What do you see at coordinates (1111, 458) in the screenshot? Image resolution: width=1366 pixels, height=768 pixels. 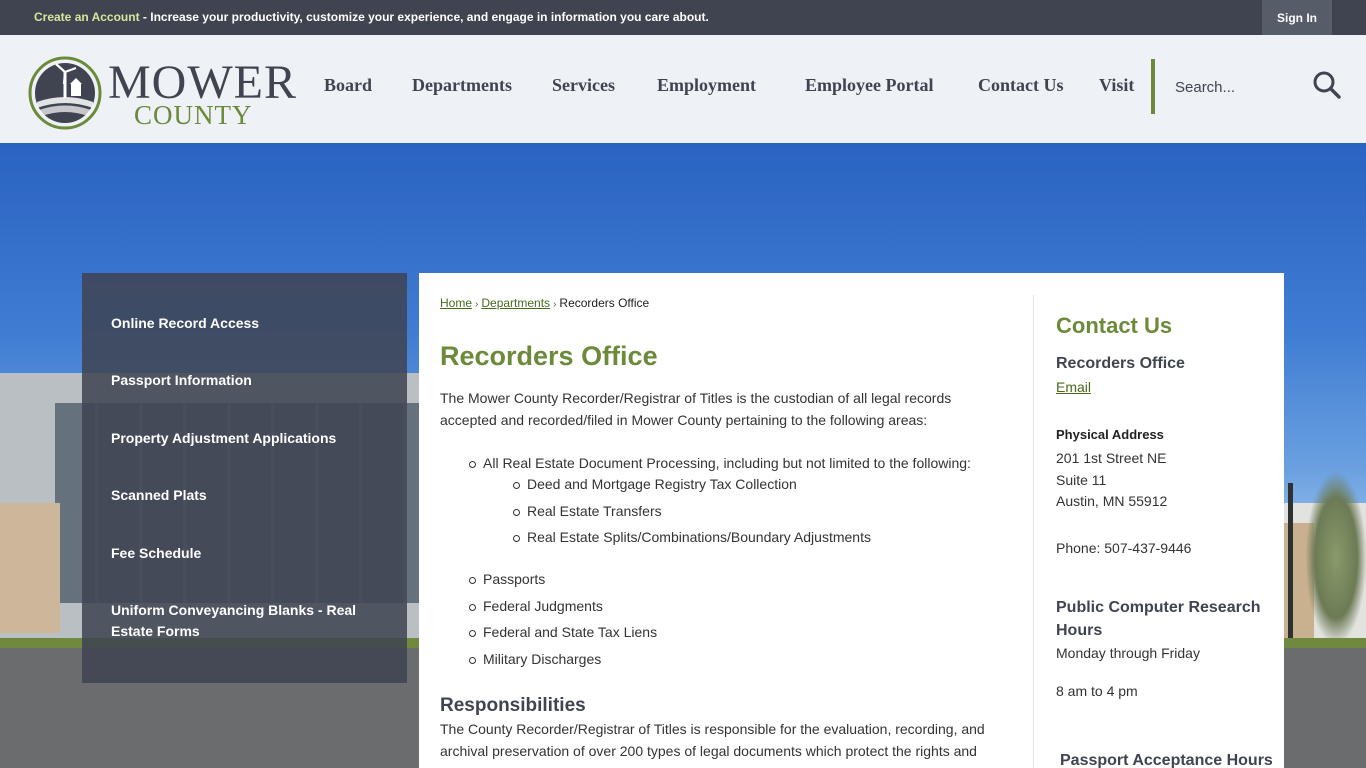 I see `address-line: 201 1st Street NE` at bounding box center [1111, 458].